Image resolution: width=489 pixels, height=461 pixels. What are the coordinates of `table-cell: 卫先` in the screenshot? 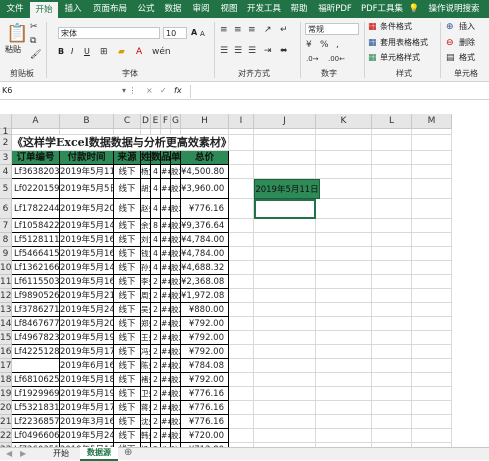 It's located at (146, 394).